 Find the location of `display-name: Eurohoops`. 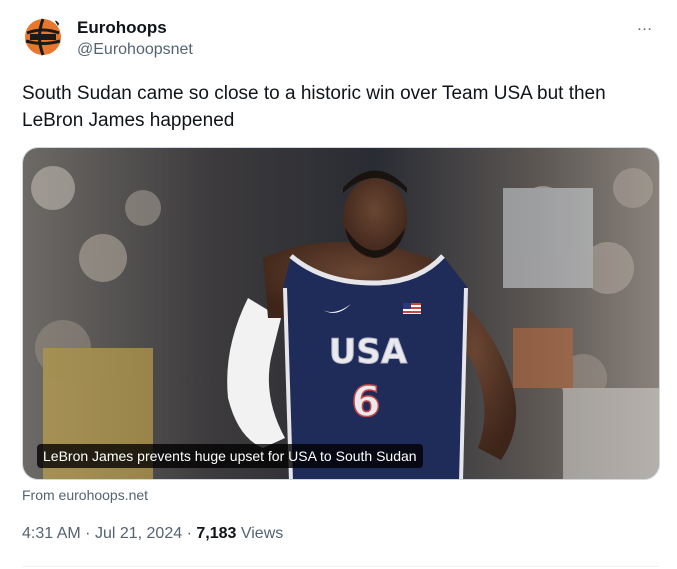

display-name: Eurohoops is located at coordinates (122, 28).